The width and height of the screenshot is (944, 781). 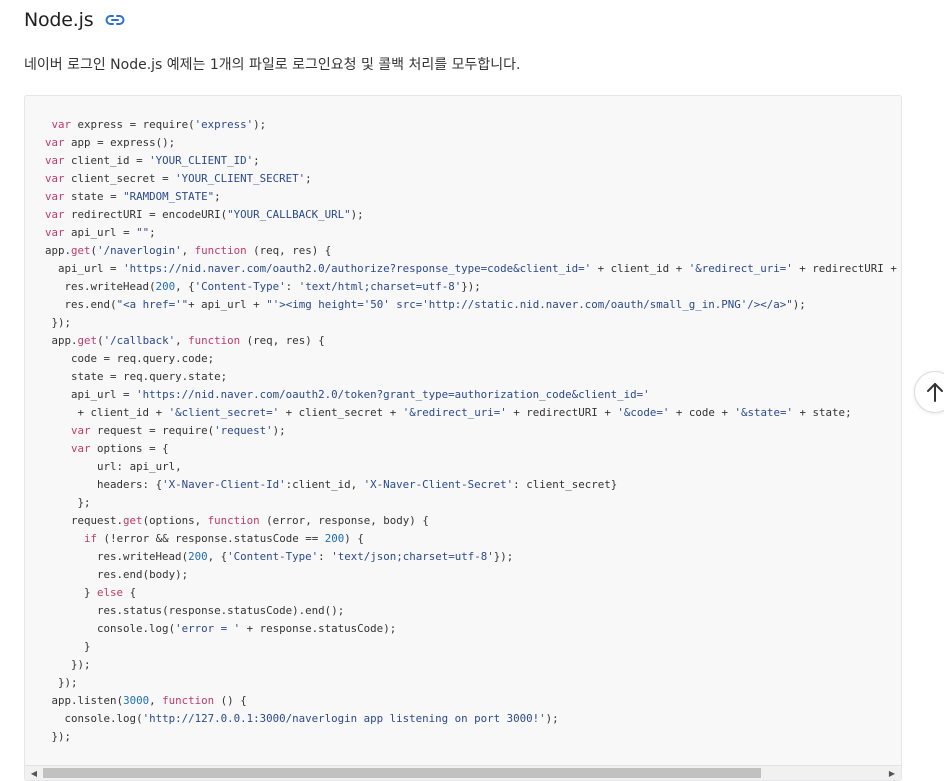 I want to click on code-line: };, so click(x=84, y=502).